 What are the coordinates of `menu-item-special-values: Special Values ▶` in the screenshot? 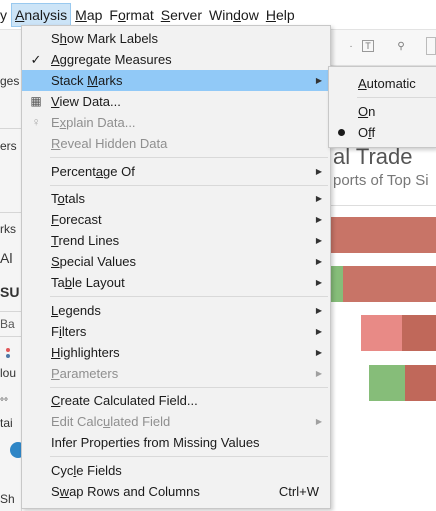 It's located at (176, 261).